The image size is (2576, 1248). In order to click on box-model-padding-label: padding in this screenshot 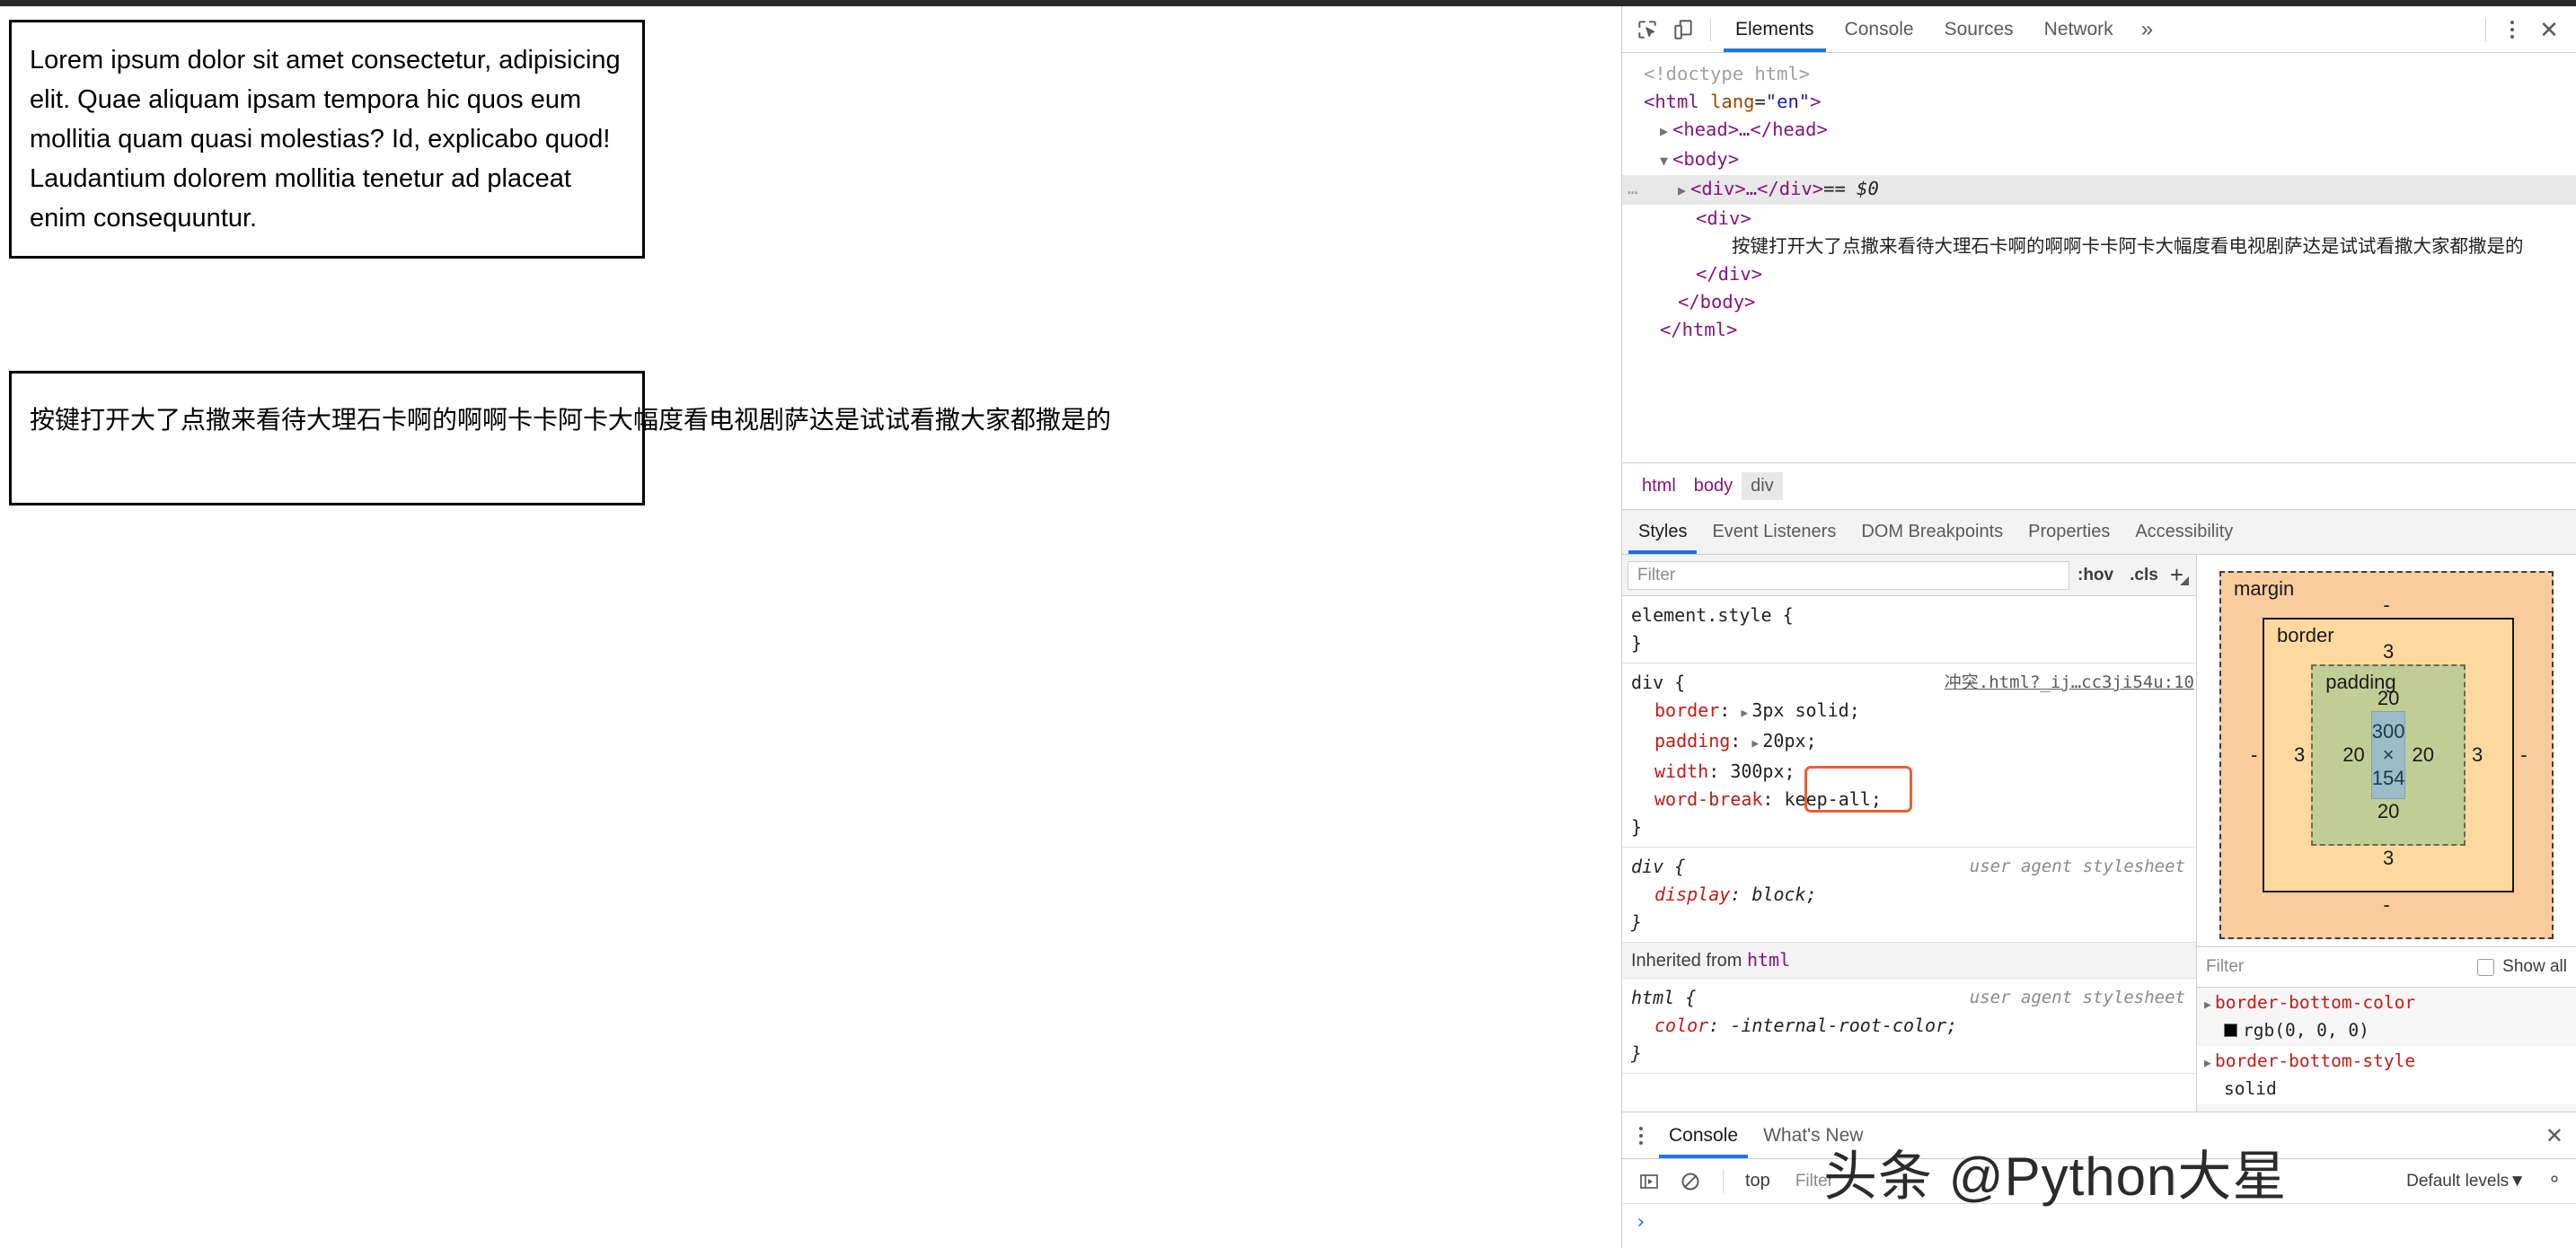, I will do `click(2360, 682)`.